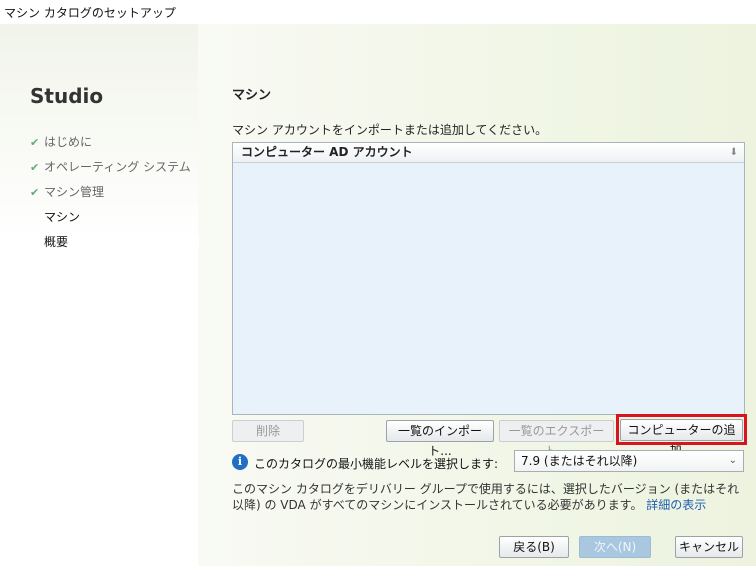 This screenshot has width=756, height=566. I want to click on column-header-label: コンピューター AD アカウント, so click(327, 152).